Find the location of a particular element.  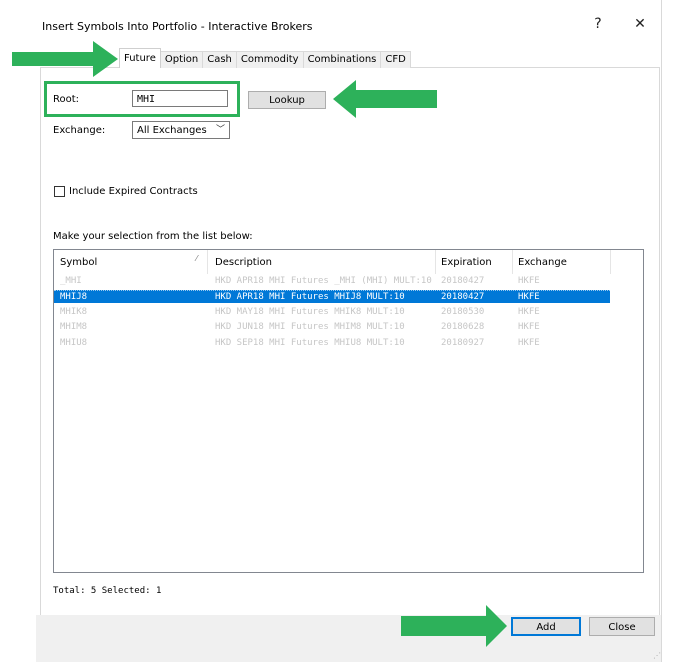

root-highlight-box is located at coordinates (142, 99).